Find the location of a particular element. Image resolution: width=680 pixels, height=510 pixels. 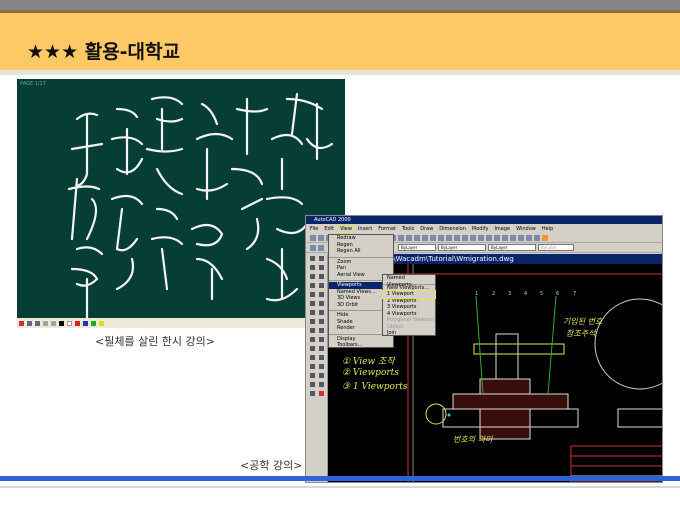

menu-edit: Edit is located at coordinates (329, 229).